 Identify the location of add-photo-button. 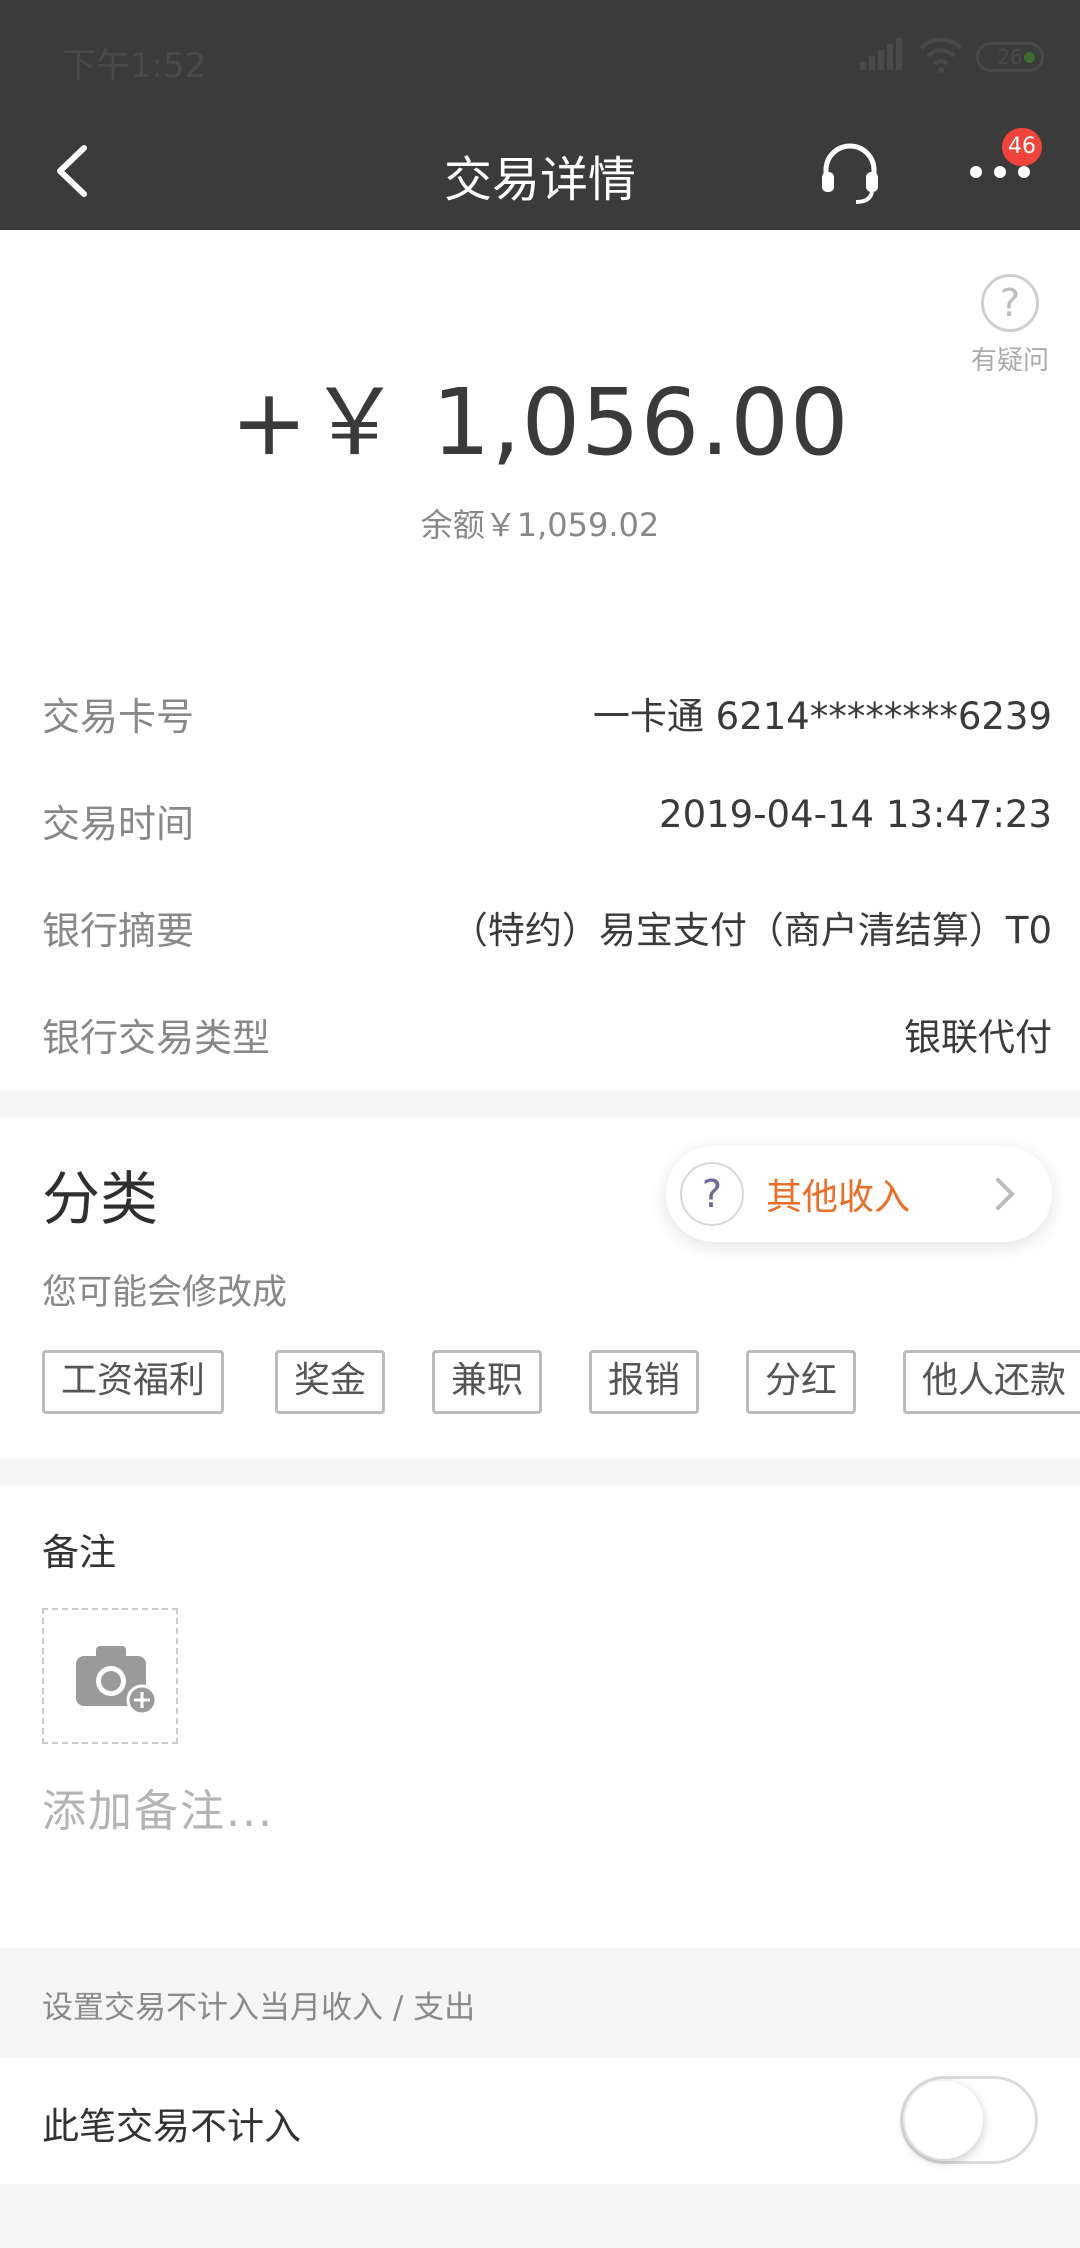
(110, 1676).